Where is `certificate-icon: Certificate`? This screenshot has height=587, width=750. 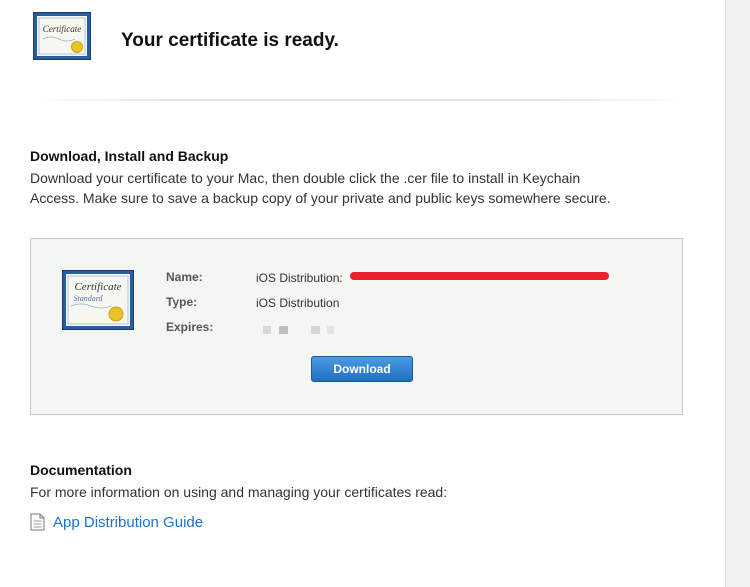
certificate-icon: Certificate is located at coordinates (62, 36).